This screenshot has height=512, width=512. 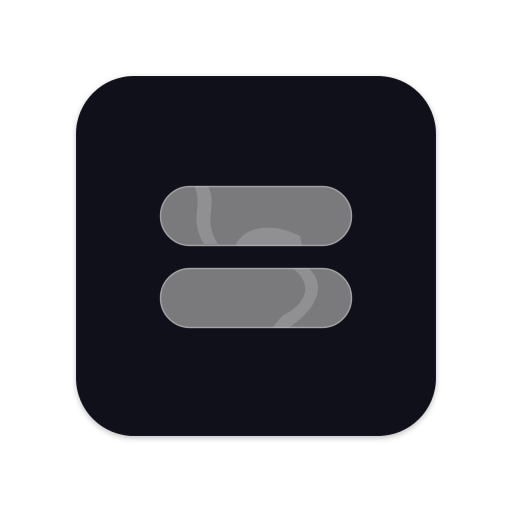 I want to click on top-bar, so click(x=256, y=216).